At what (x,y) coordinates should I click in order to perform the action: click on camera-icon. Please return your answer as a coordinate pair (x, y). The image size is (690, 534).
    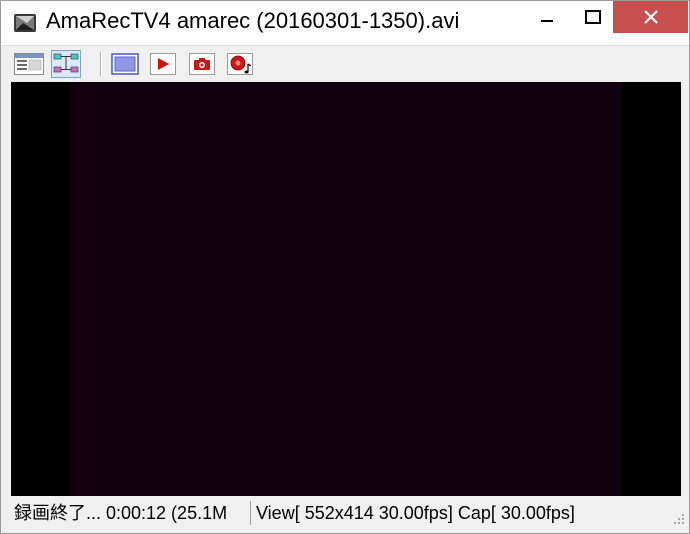
    Looking at the image, I should click on (202, 64).